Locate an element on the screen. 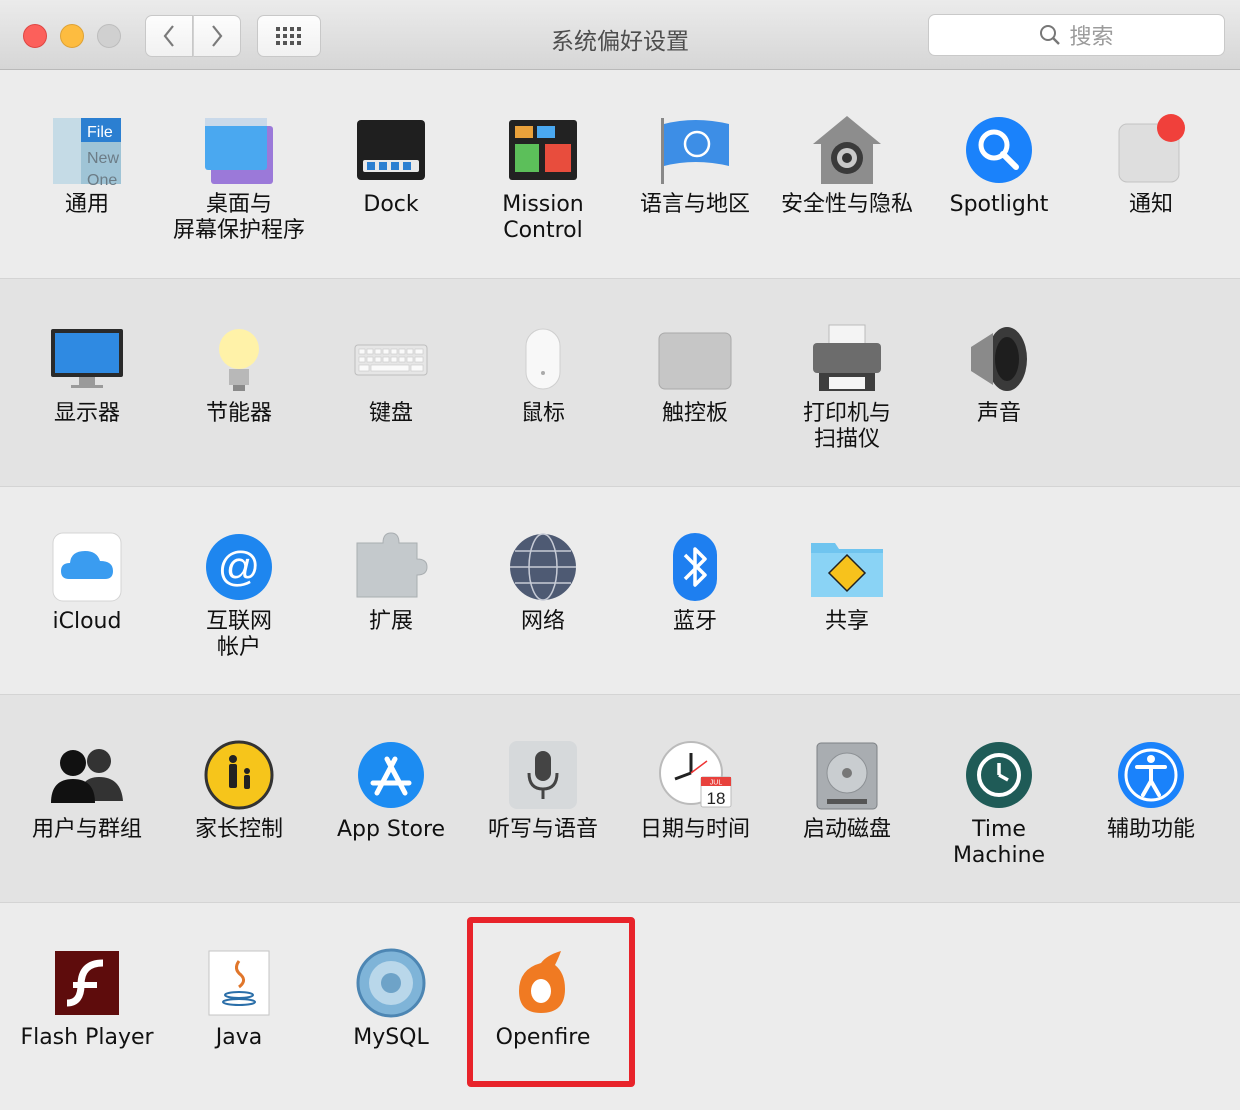  mission-control-icon is located at coordinates (543, 150).